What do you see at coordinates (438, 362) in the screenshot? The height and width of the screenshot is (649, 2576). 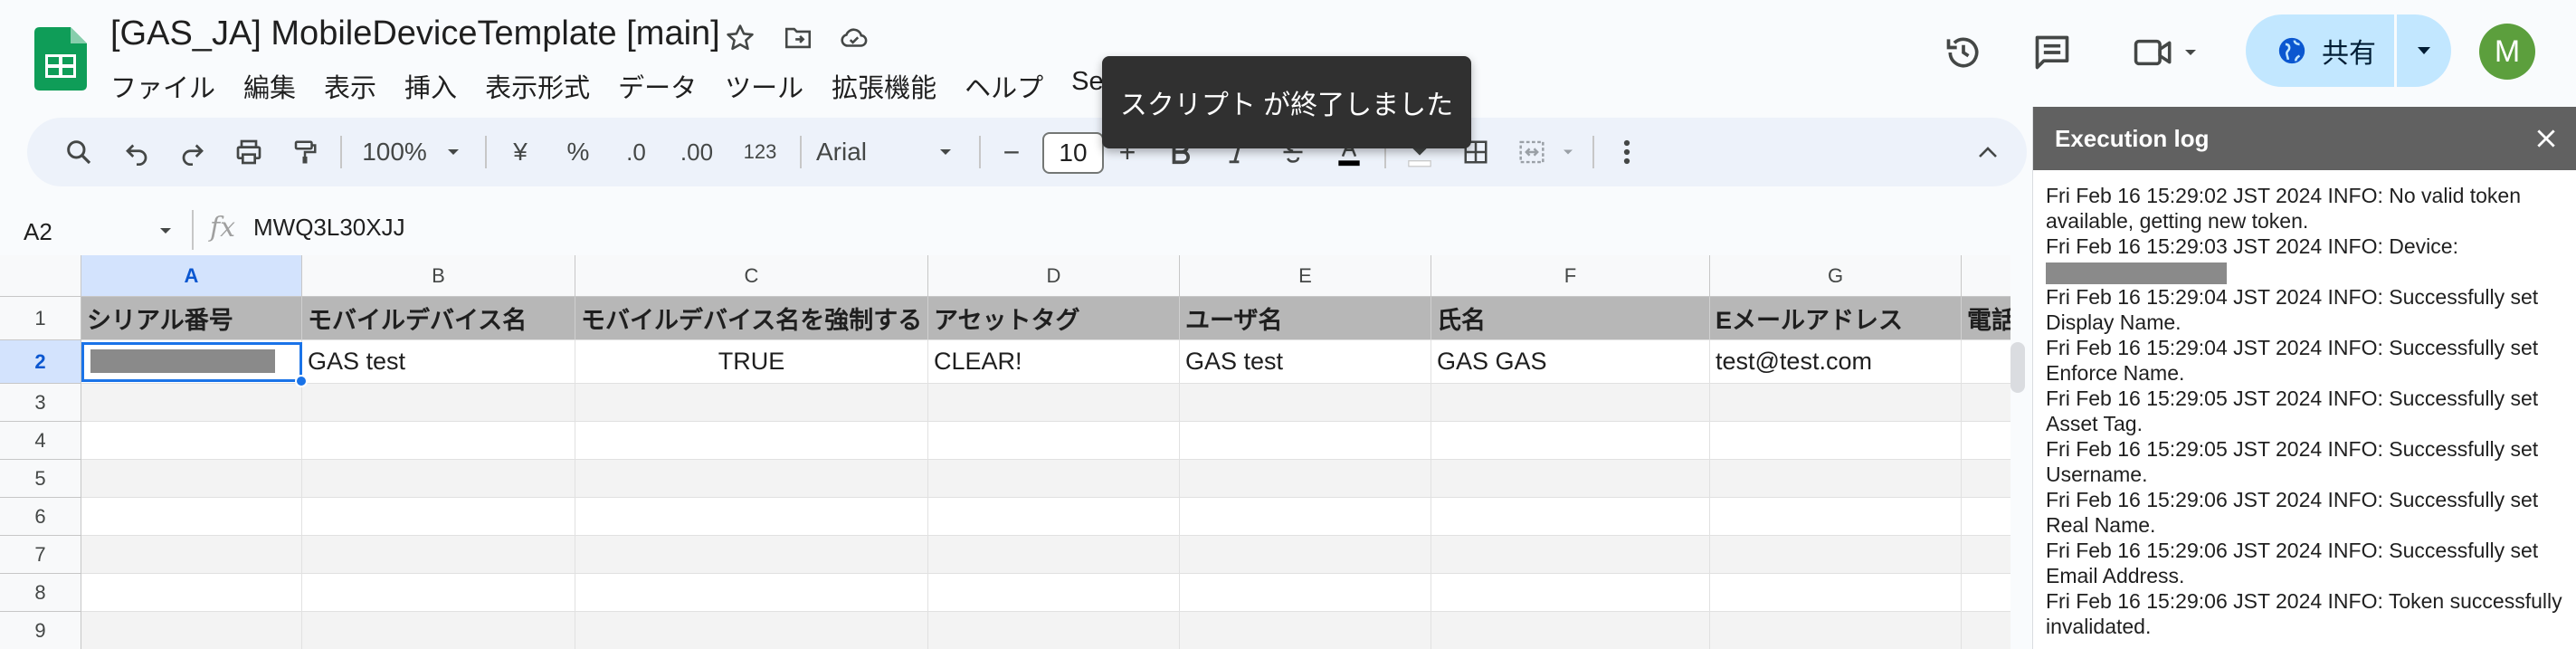 I see `cell-b2: GAS test` at bounding box center [438, 362].